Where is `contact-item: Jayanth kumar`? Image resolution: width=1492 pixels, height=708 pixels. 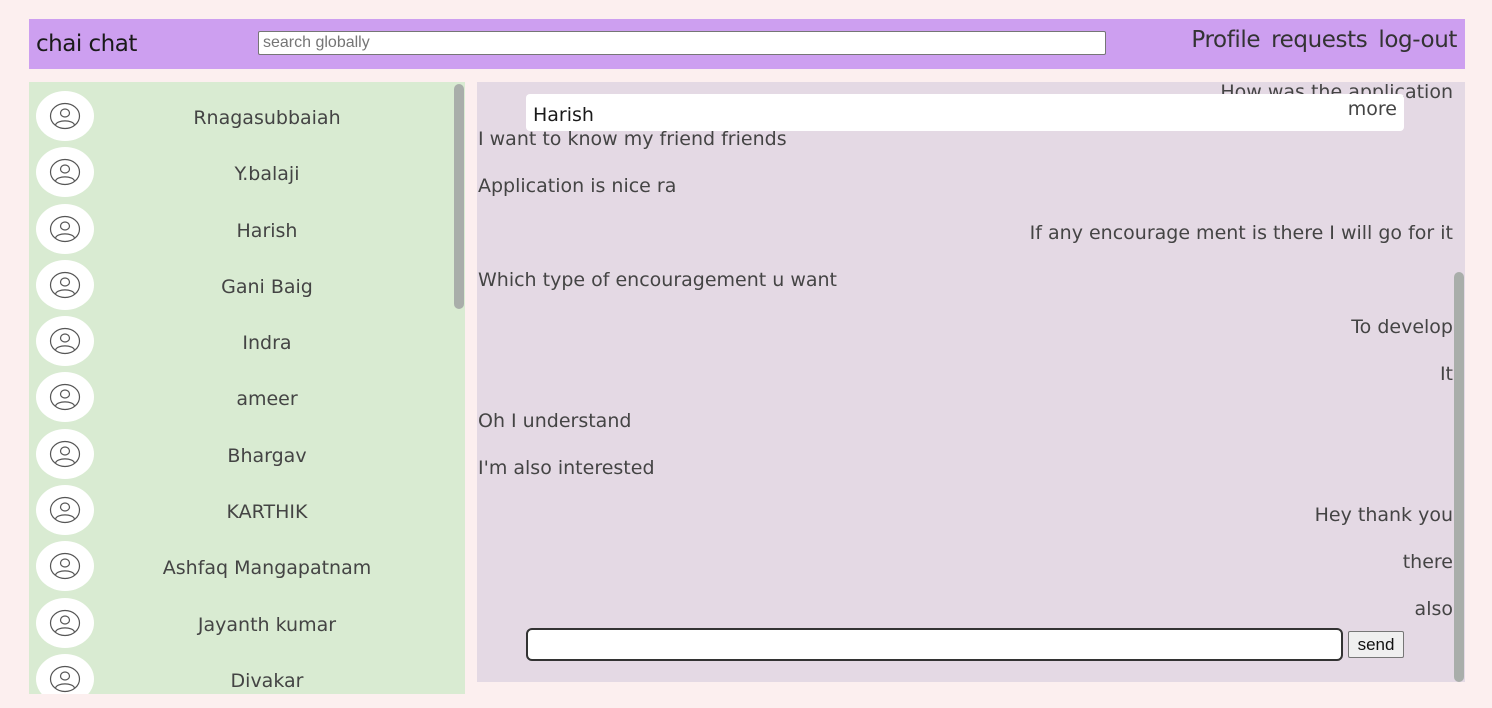
contact-item: Jayanth kumar is located at coordinates (247, 618).